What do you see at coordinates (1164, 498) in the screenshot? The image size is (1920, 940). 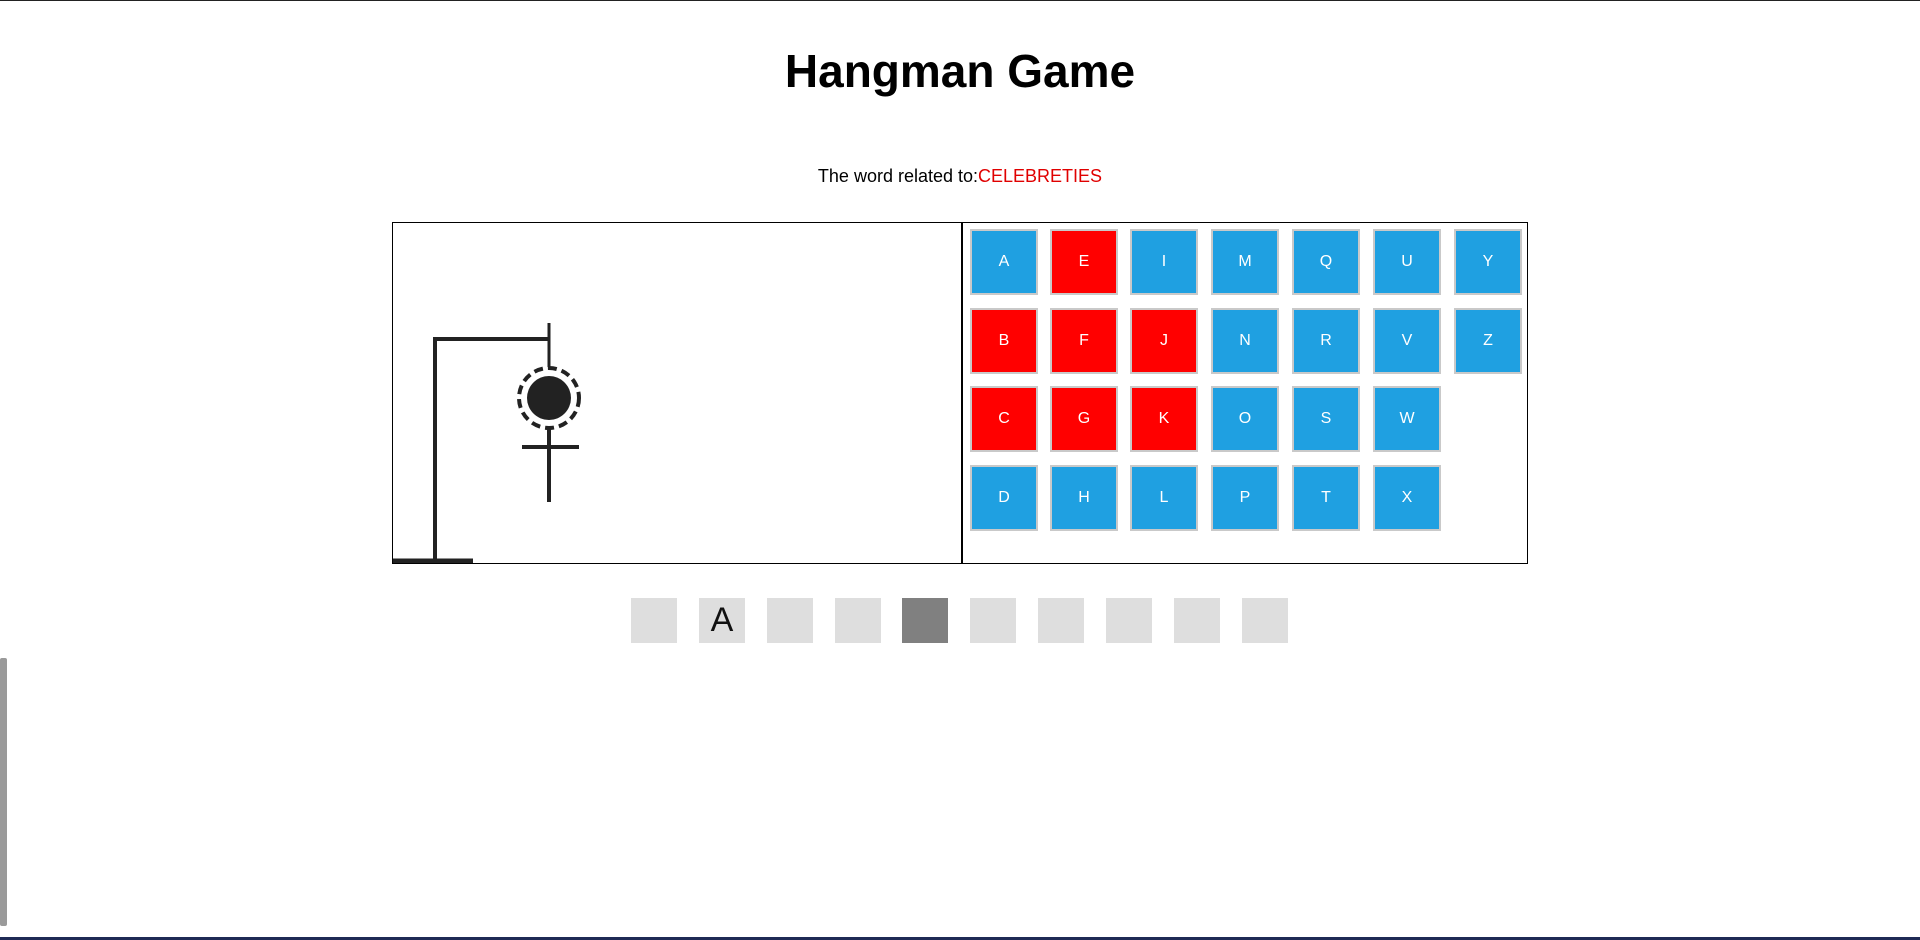 I see `letter-button-l: L` at bounding box center [1164, 498].